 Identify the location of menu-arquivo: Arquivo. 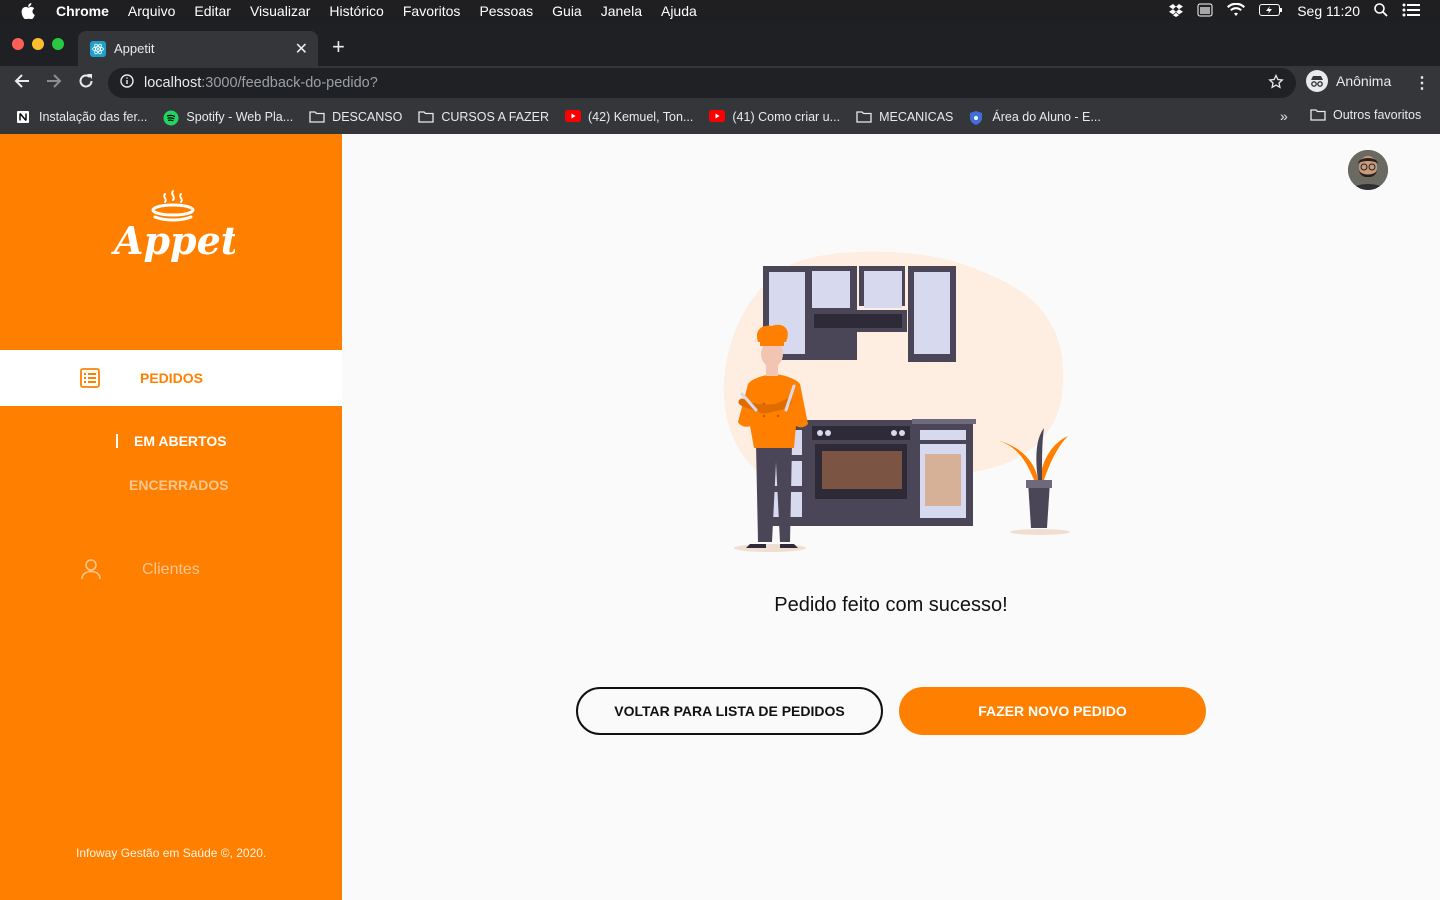
(151, 11).